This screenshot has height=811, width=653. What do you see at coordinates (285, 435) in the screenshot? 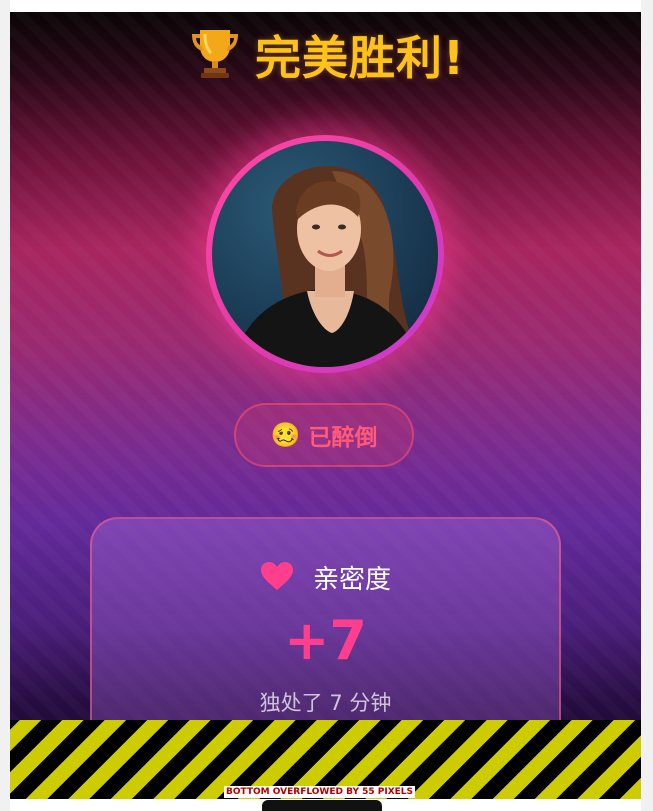
I see `woozy-face-icon: 🥴` at bounding box center [285, 435].